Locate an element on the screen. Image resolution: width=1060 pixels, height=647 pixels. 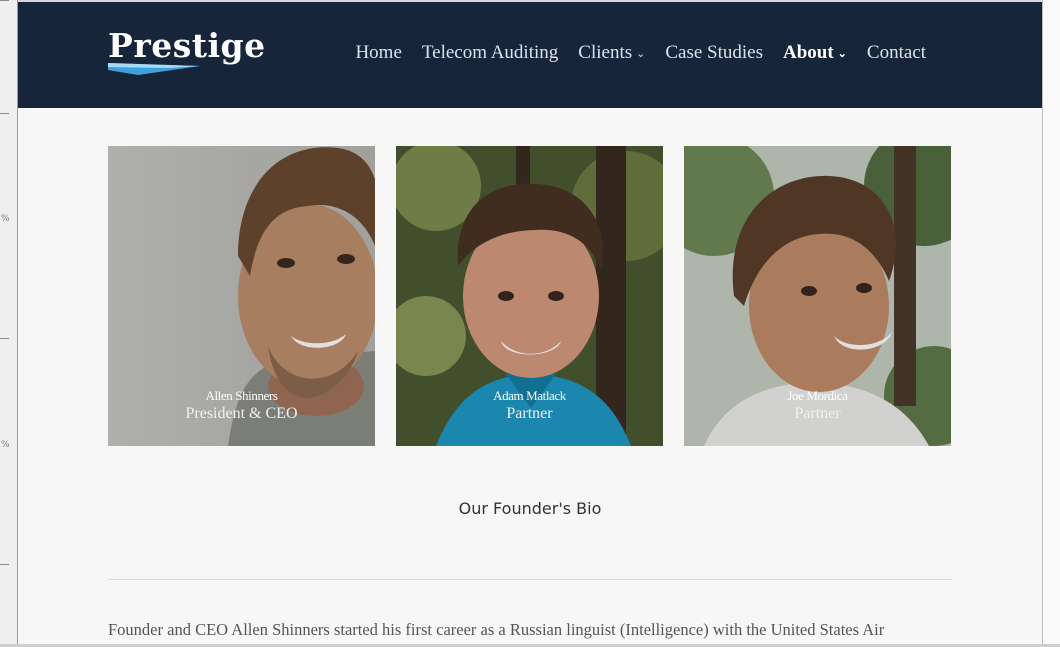
nav-clients-label: Clients is located at coordinates (605, 52).